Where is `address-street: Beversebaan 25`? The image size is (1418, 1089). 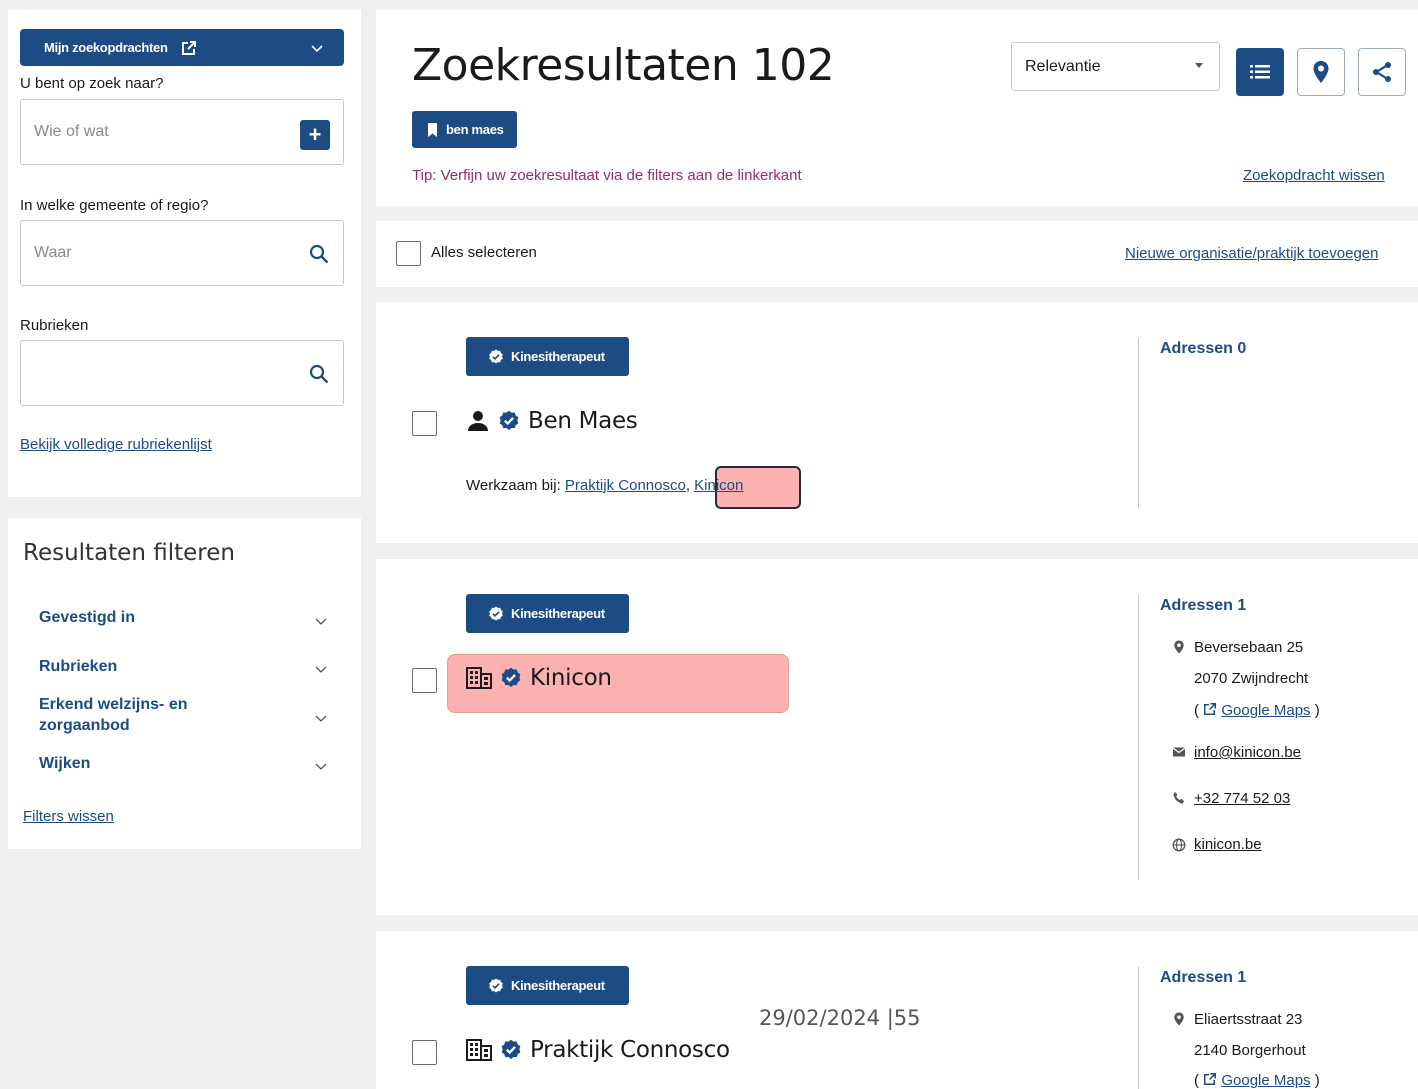
address-street: Beversebaan 25 is located at coordinates (1249, 647).